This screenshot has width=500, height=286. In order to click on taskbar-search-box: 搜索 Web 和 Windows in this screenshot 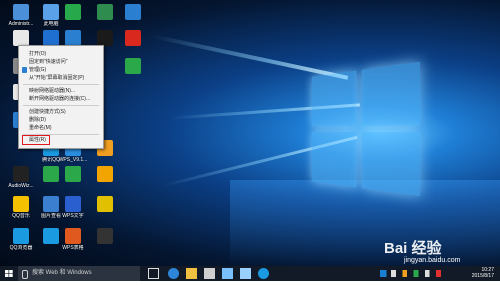, I will do `click(79, 273)`.